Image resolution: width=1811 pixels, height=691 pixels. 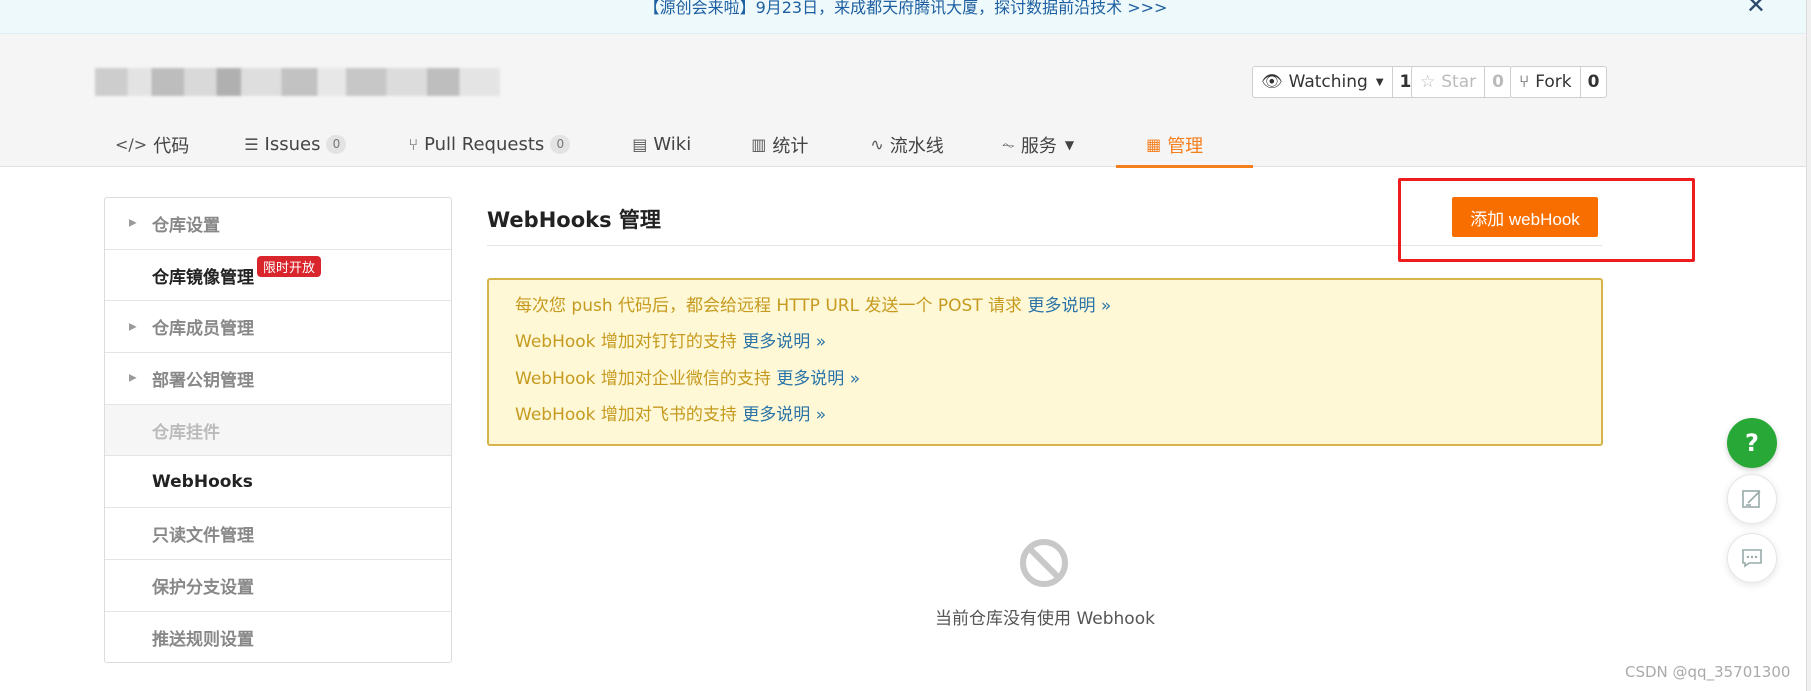 What do you see at coordinates (560, 144) in the screenshot?
I see `pr-count-badge: 0` at bounding box center [560, 144].